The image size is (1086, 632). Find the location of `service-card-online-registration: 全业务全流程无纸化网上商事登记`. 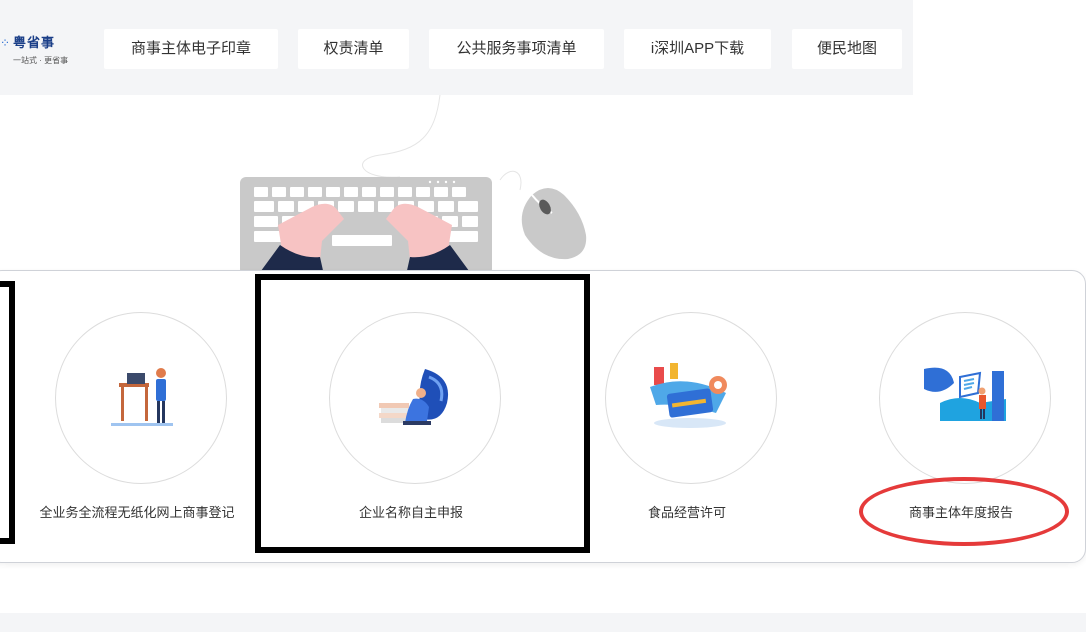

service-card-online-registration: 全业务全流程无纸化网上商事登记 is located at coordinates (137, 417).